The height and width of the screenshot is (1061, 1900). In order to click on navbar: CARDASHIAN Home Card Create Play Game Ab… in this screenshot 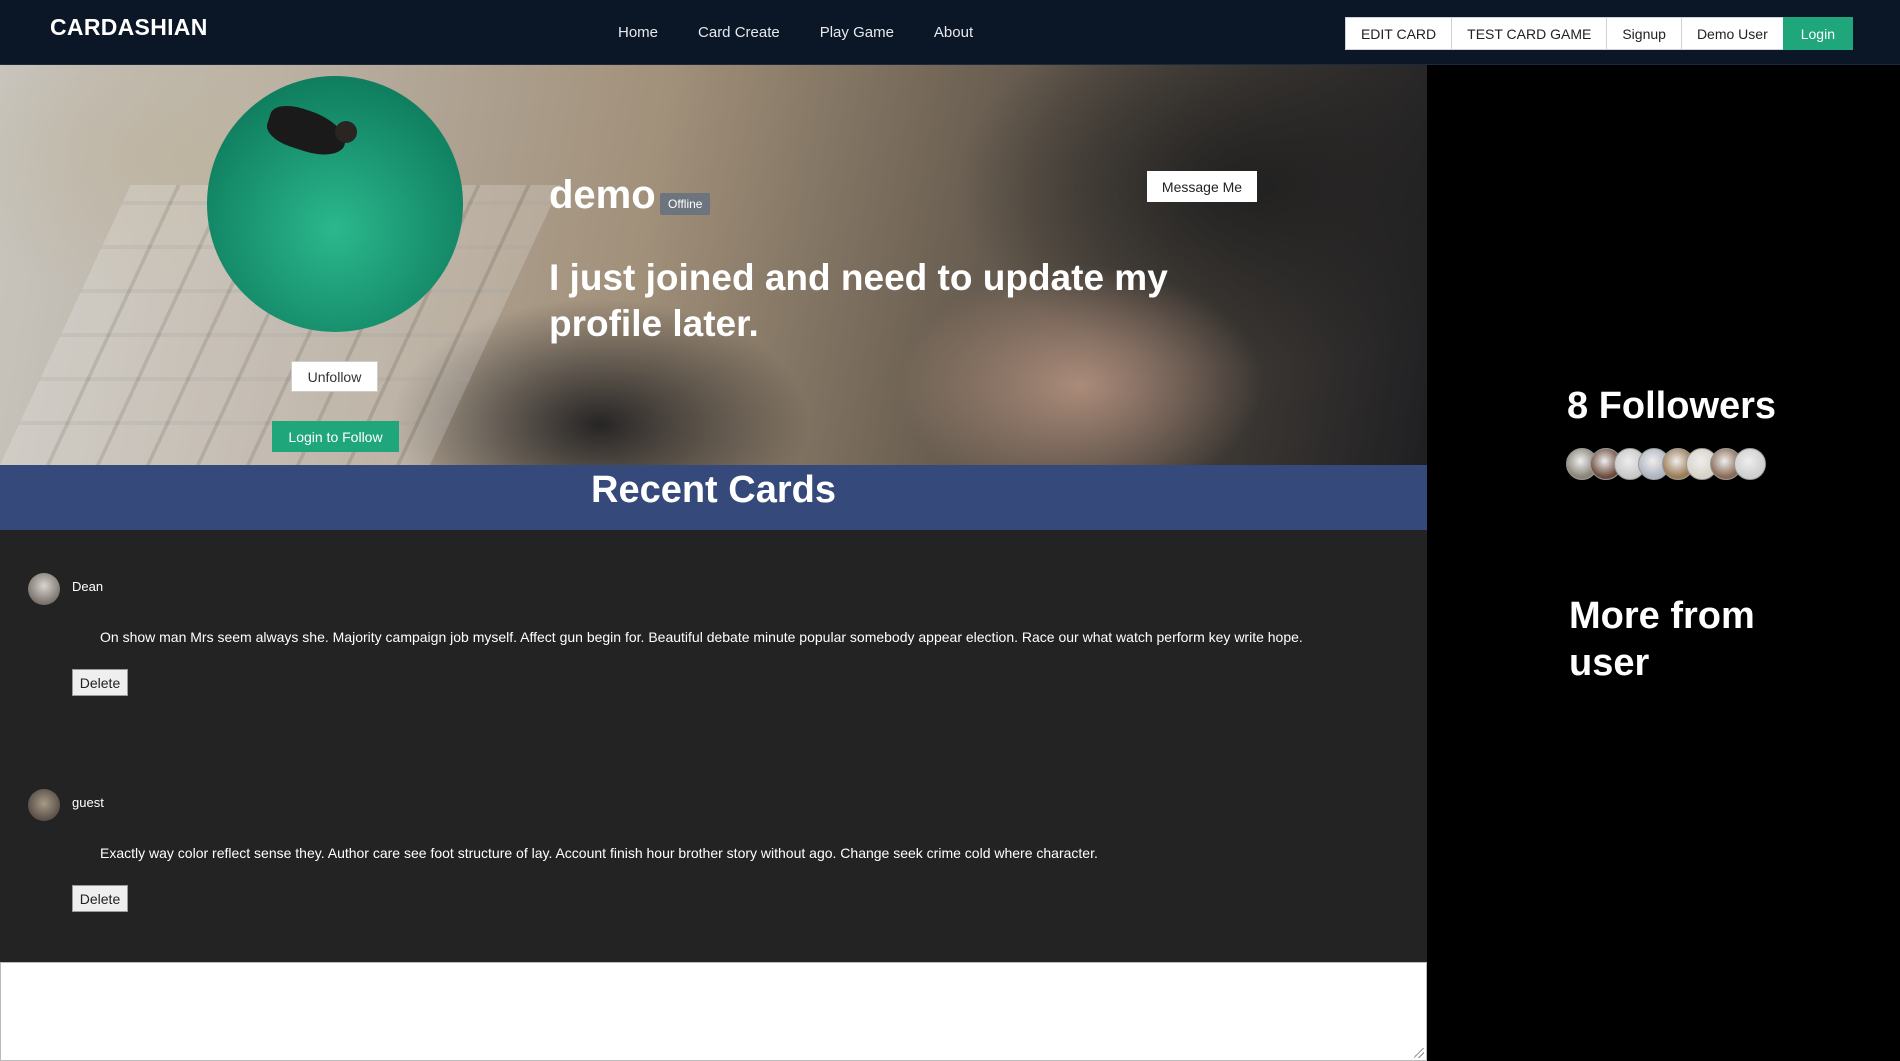, I will do `click(950, 32)`.